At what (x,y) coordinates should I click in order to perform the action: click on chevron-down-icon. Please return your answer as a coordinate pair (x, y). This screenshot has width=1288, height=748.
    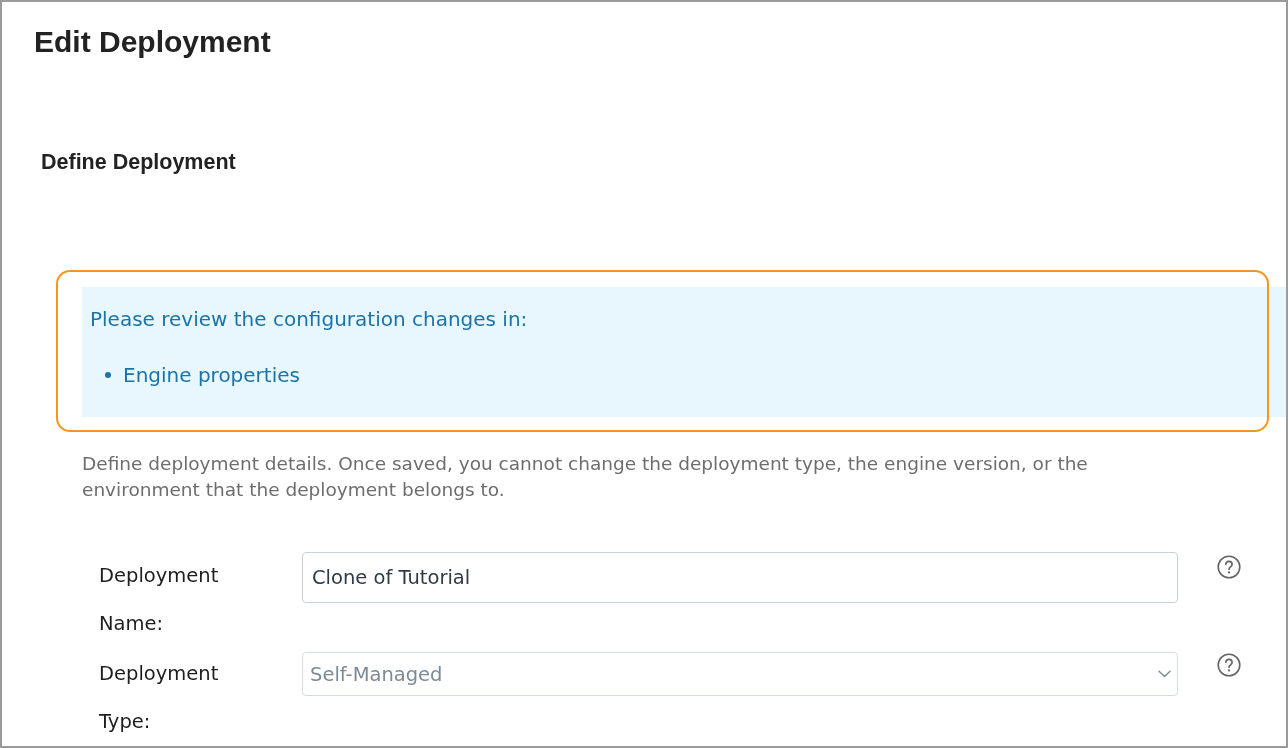
    Looking at the image, I should click on (1164, 674).